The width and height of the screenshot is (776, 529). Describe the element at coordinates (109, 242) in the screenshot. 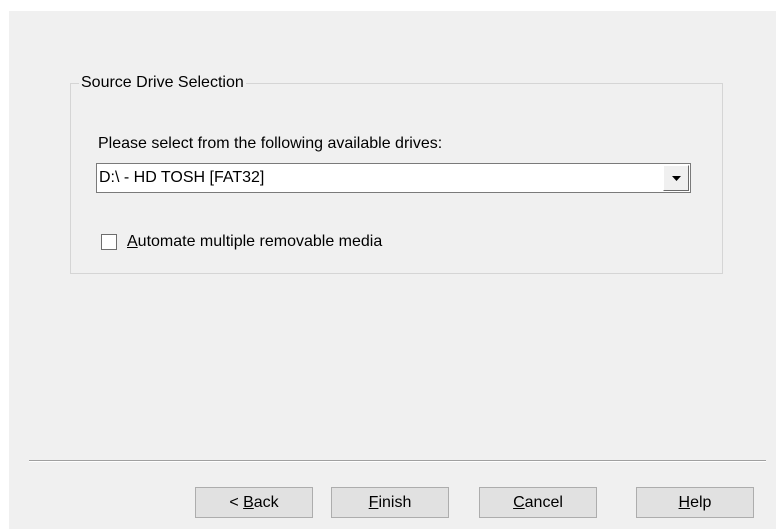

I see `automate-removable-media-checkbox` at that location.